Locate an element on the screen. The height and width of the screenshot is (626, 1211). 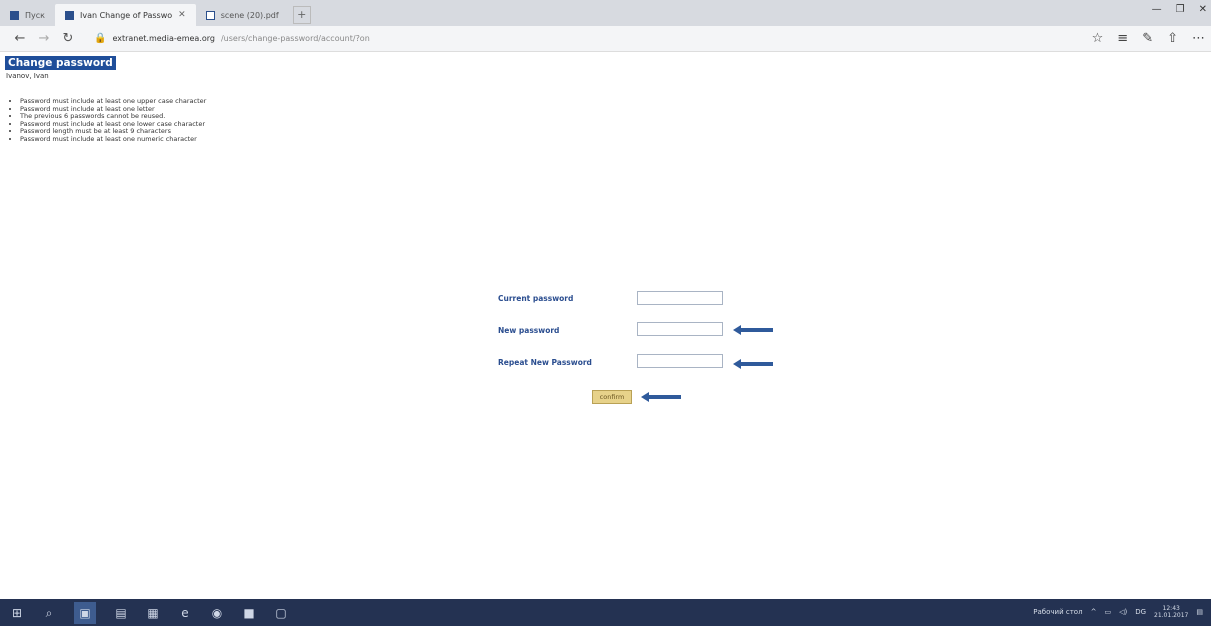
repeat-password-field is located at coordinates (680, 361).